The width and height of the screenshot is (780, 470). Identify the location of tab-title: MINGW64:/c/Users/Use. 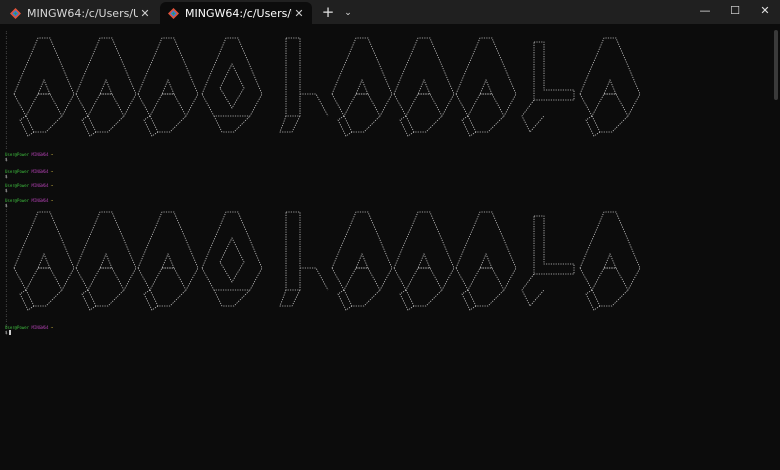
(82, 13).